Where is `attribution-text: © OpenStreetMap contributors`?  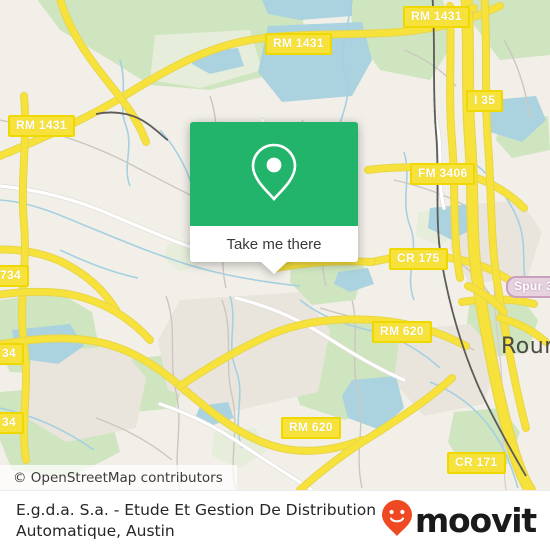 attribution-text: © OpenStreetMap contributors is located at coordinates (118, 477).